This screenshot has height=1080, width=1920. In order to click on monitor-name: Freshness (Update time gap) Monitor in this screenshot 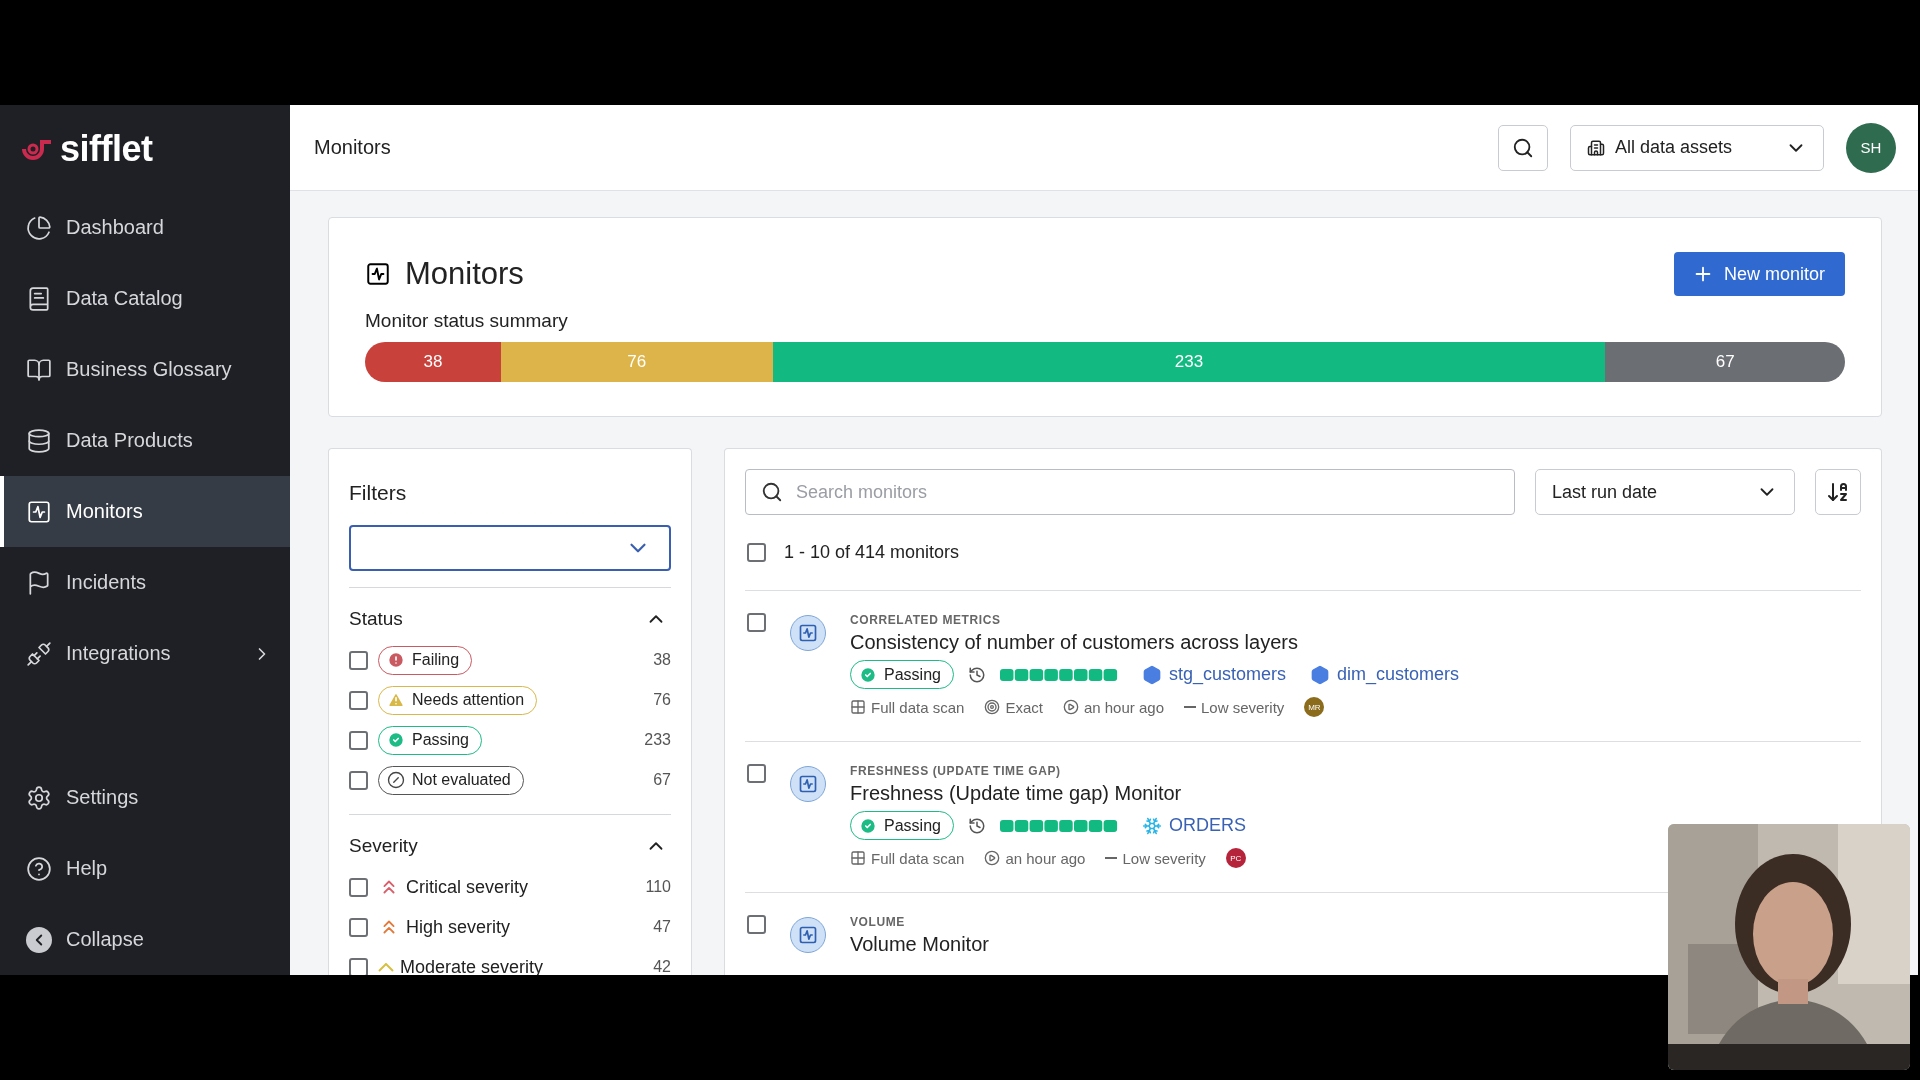, I will do `click(1048, 793)`.